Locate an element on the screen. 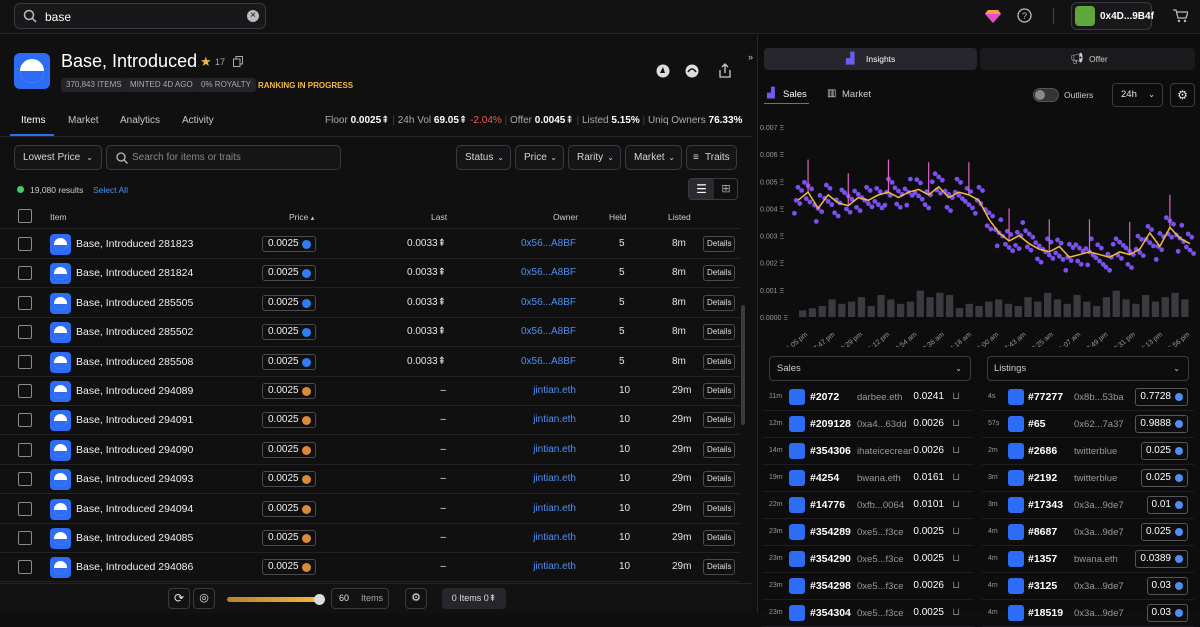 Image resolution: width=1200 pixels, height=627 pixels. item-name: Base, Introduced 285502 is located at coordinates (134, 332).